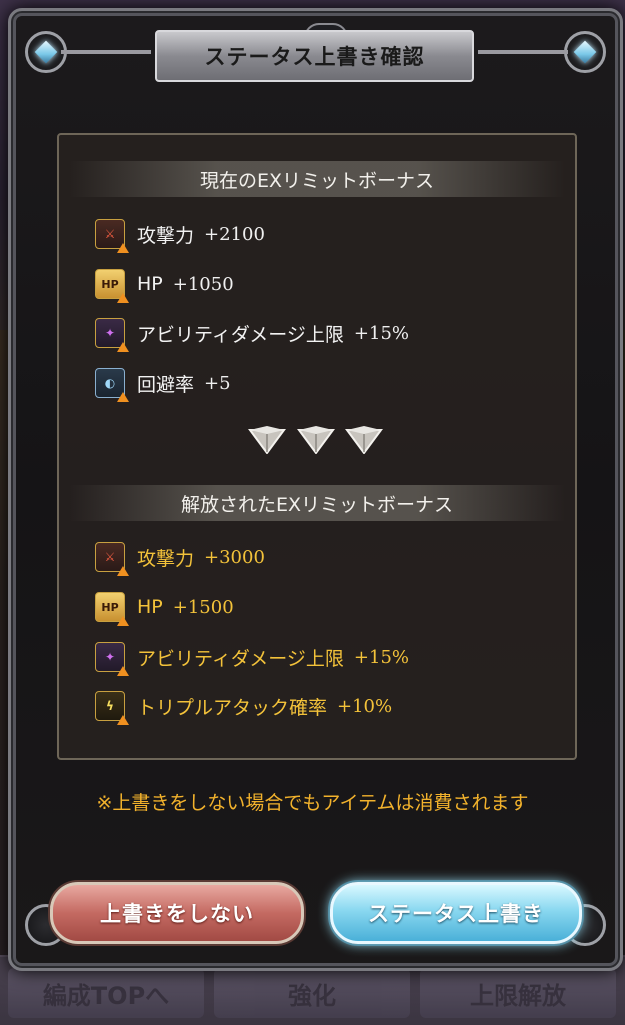 The height and width of the screenshot is (1025, 625). What do you see at coordinates (164, 285) in the screenshot?
I see `current-bonus-row: HP HP +1050` at bounding box center [164, 285].